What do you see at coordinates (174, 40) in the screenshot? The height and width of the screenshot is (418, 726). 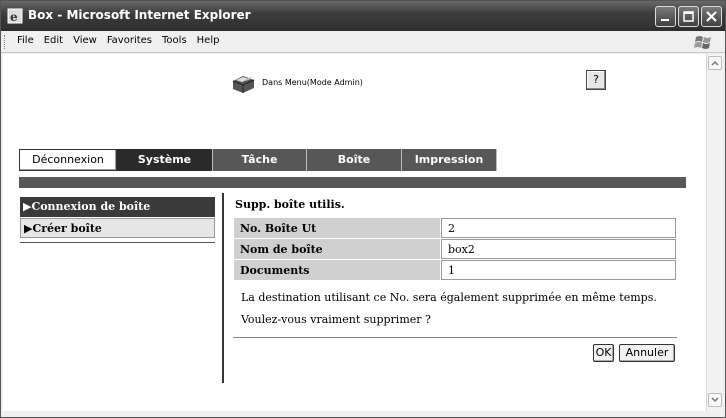 I see `menu-item-tools: Tools` at bounding box center [174, 40].